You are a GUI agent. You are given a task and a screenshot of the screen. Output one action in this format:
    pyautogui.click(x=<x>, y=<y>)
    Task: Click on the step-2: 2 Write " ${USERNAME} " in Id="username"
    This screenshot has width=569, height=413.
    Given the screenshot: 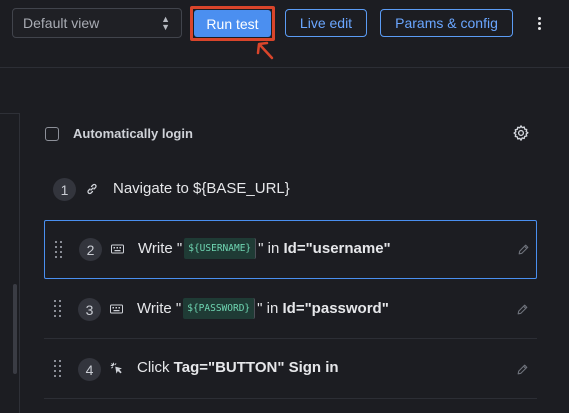 What is the action you would take?
    pyautogui.click(x=290, y=249)
    